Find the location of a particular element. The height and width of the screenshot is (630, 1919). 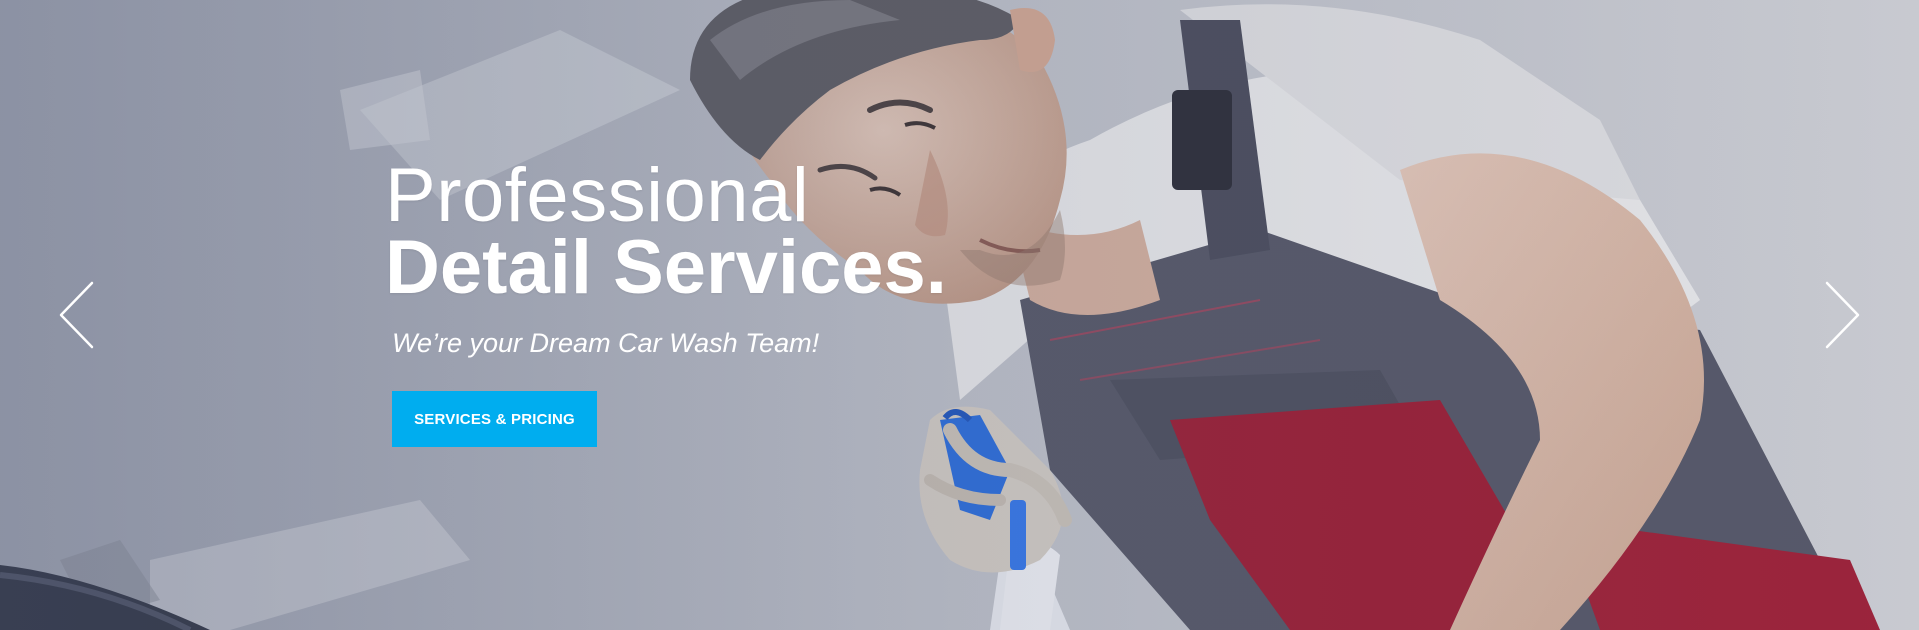

chevron-left-icon is located at coordinates (76, 315).